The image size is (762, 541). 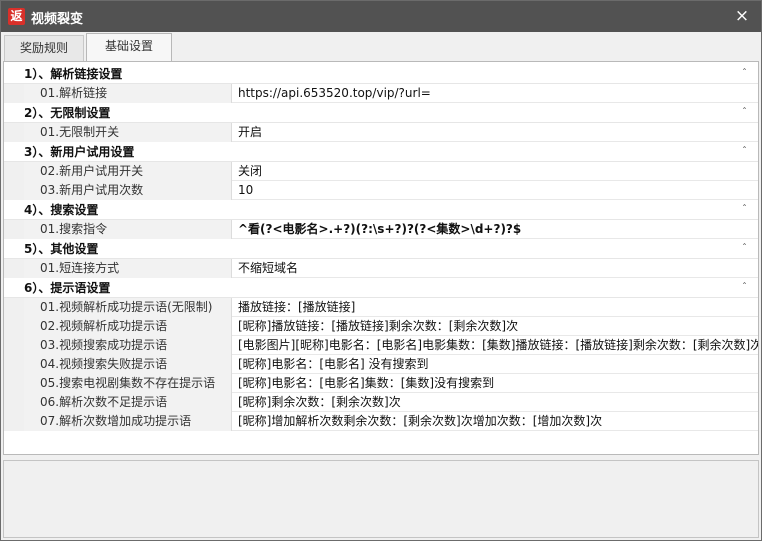 I want to click on property-value: 开启, so click(x=495, y=132).